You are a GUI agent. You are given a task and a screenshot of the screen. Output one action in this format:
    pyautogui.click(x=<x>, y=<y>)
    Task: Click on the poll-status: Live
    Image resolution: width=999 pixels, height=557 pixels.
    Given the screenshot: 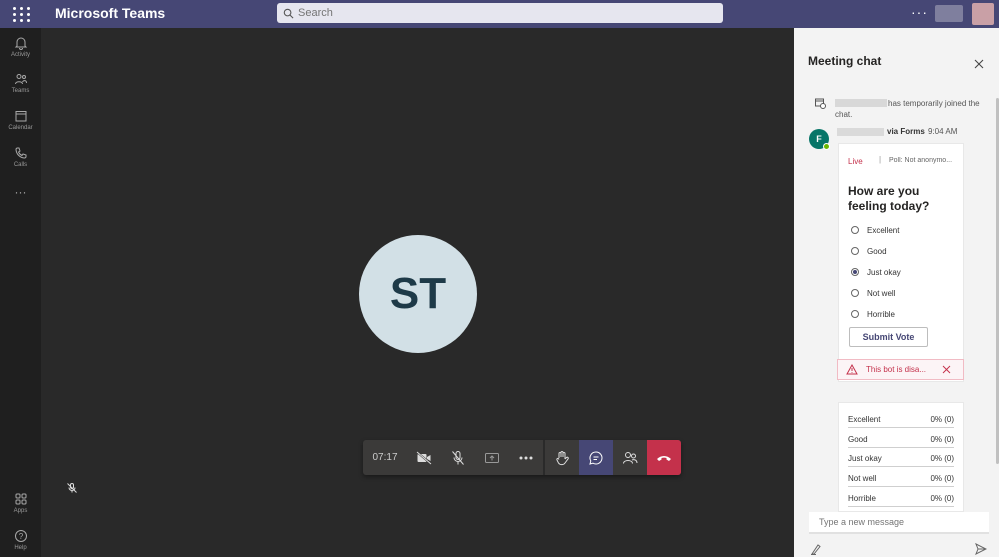 What is the action you would take?
    pyautogui.click(x=855, y=161)
    